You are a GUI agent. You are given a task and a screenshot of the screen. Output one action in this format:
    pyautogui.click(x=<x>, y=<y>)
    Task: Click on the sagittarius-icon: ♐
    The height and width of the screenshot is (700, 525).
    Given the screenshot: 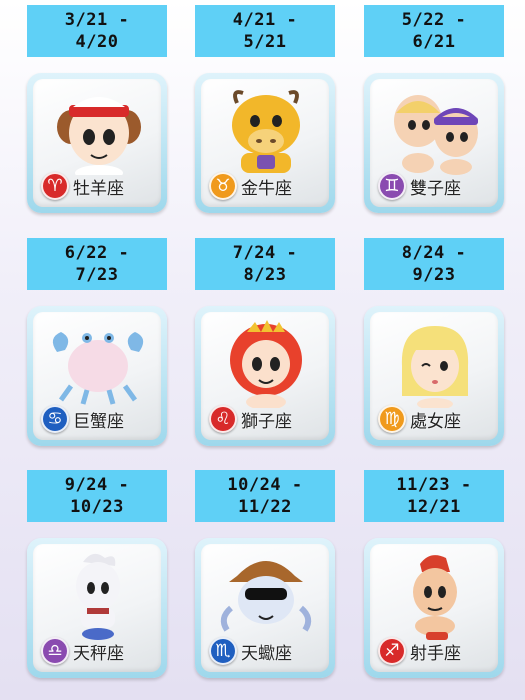 What is the action you would take?
    pyautogui.click(x=392, y=651)
    